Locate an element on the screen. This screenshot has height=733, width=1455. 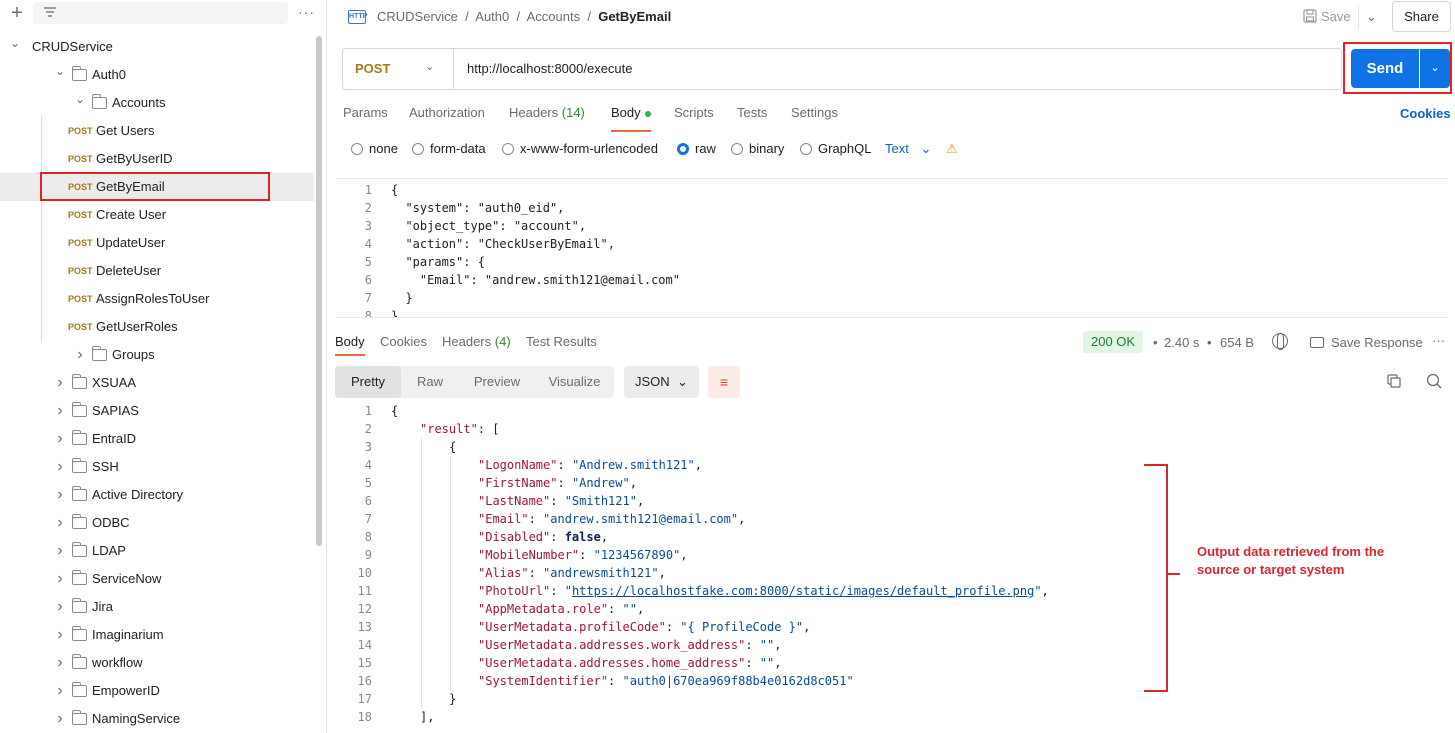
tree-item: › LDAP is located at coordinates (157, 551).